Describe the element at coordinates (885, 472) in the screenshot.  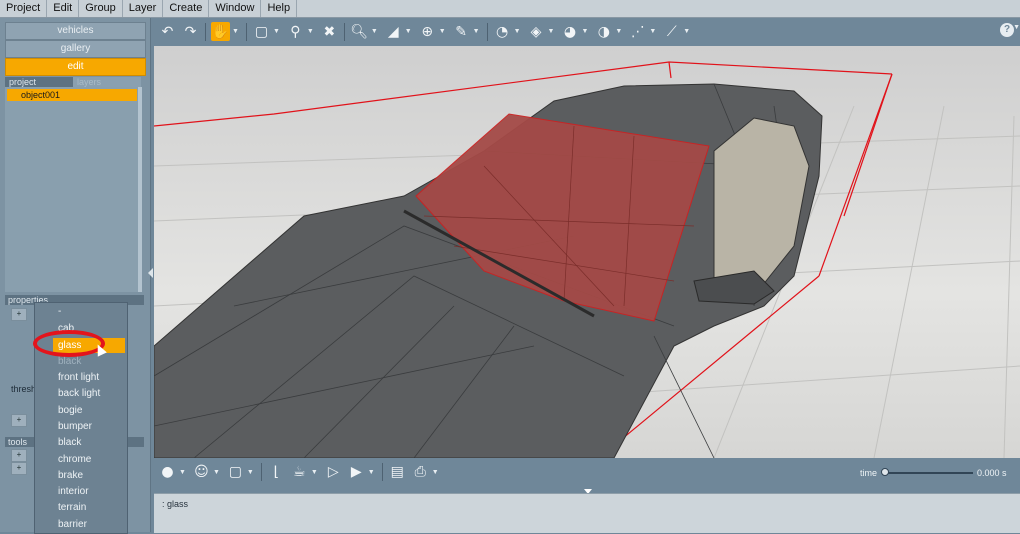
I see `time-slider-handle` at that location.